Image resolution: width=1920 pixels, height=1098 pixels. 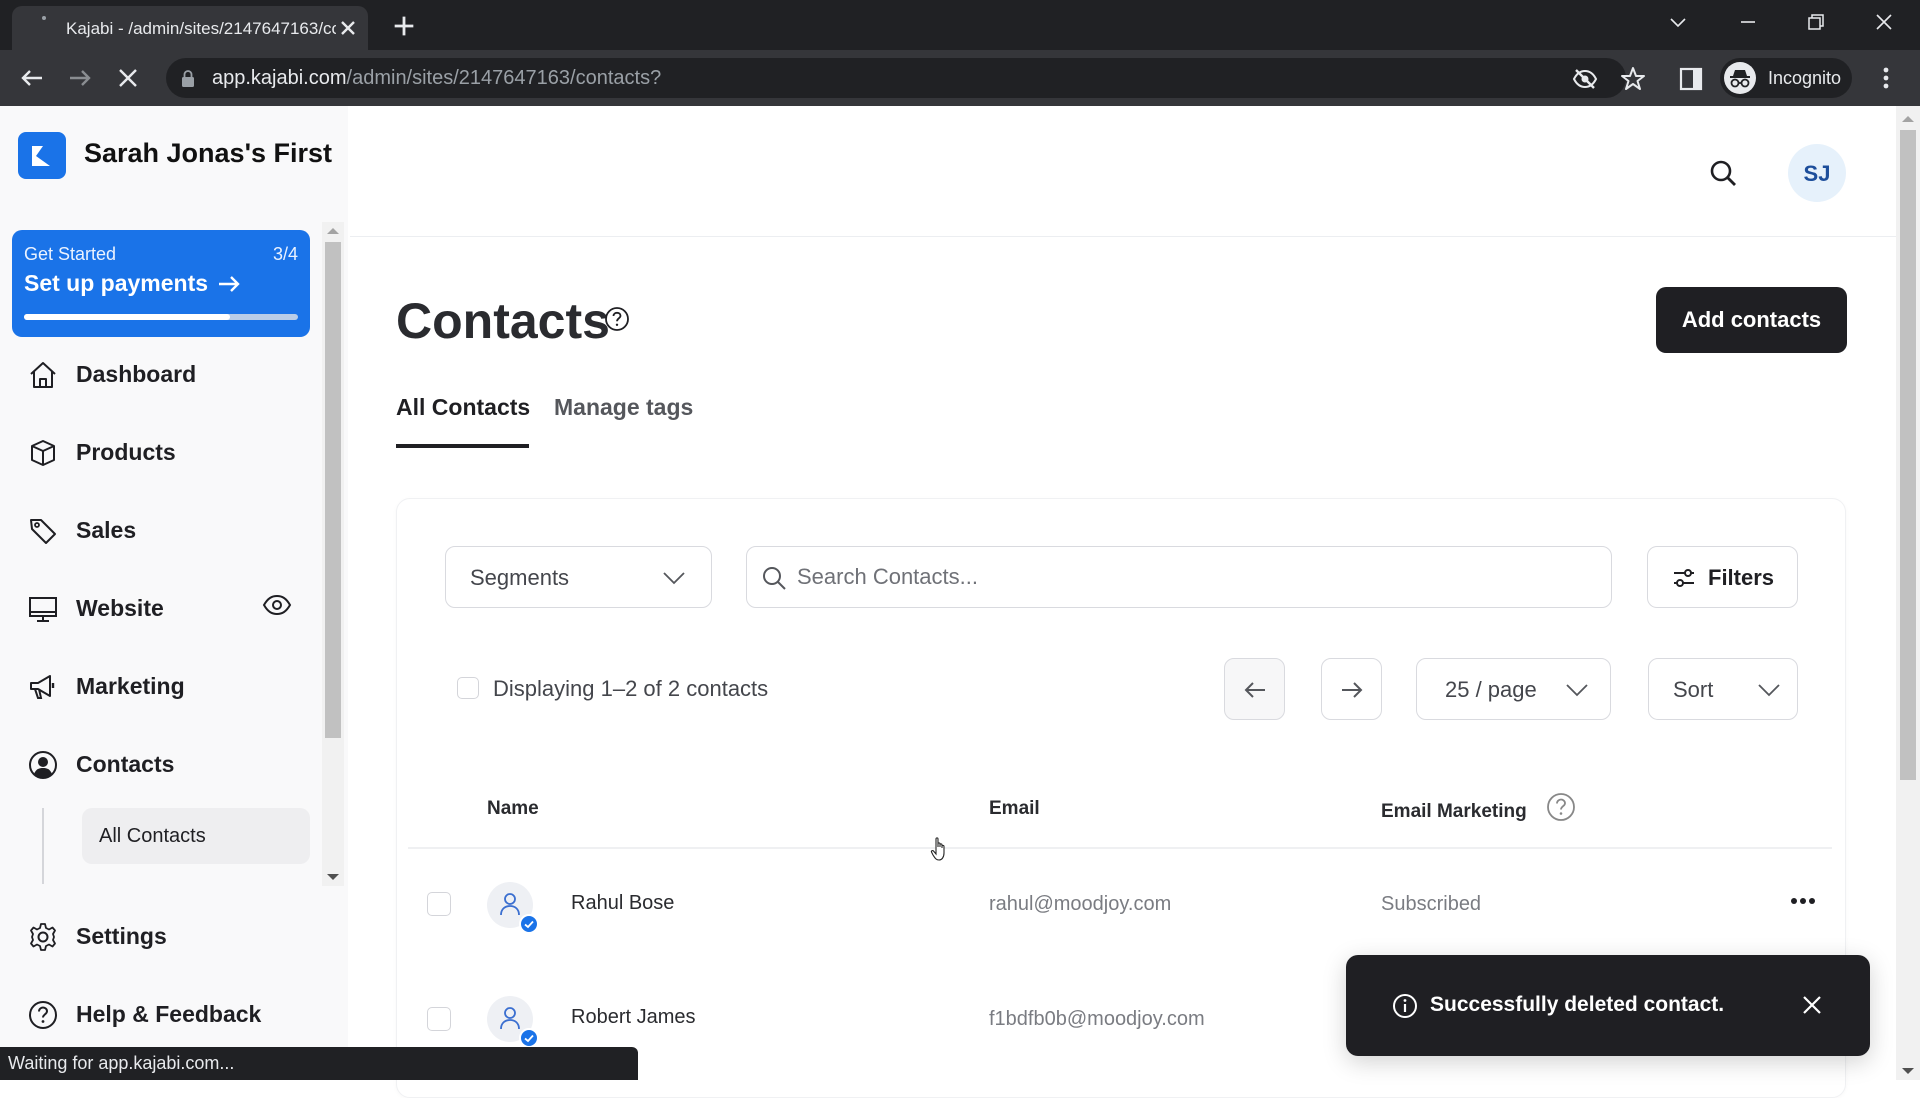 I want to click on sidebar-item-products: Products, so click(x=173, y=452).